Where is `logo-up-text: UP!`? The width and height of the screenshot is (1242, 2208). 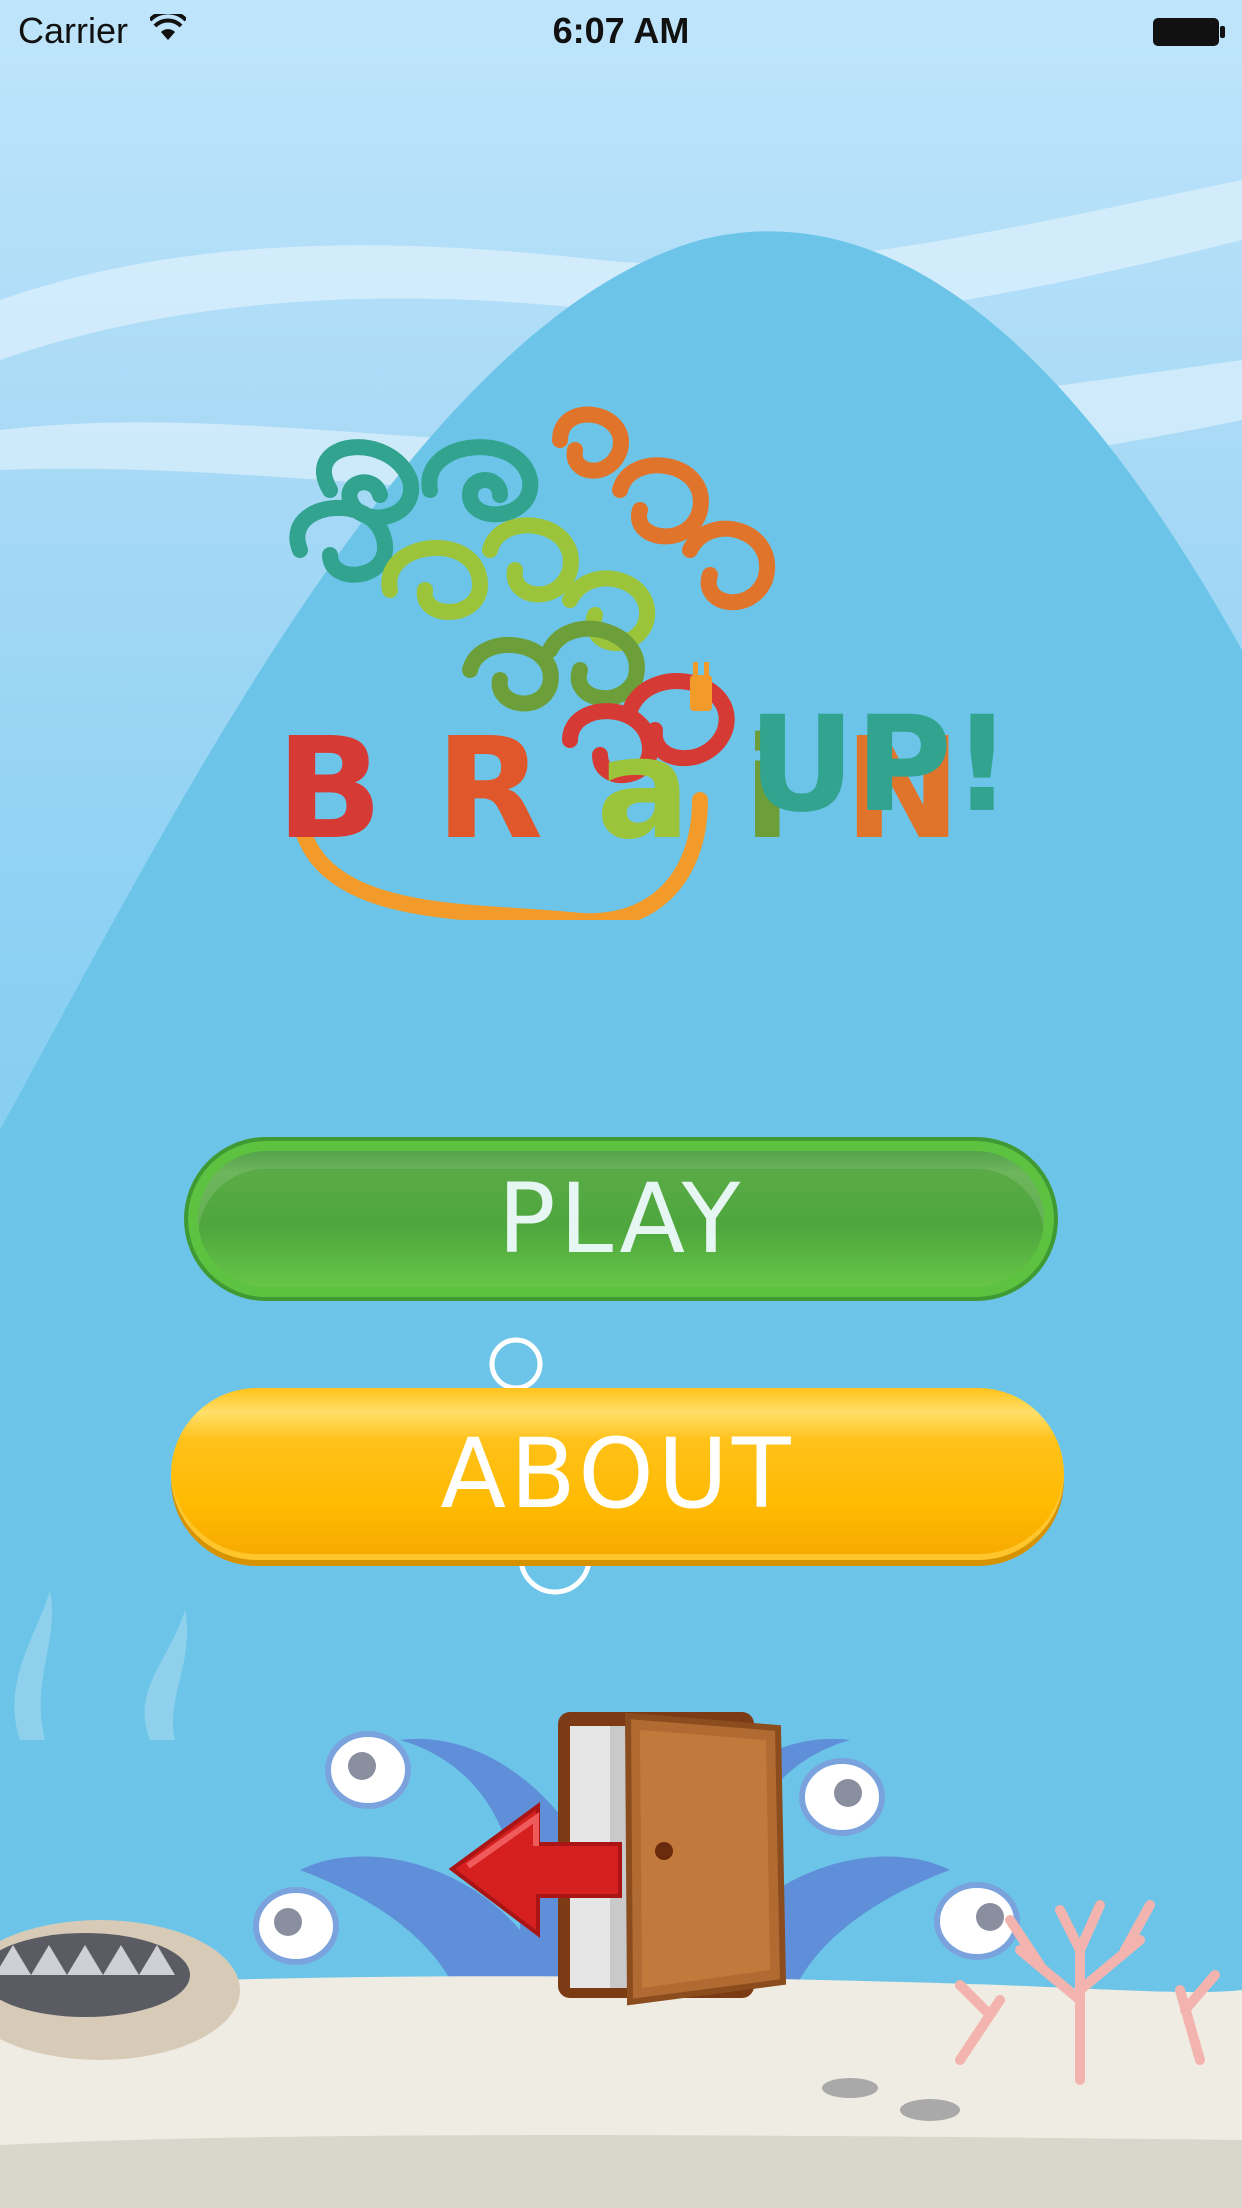
logo-up-text: UP! is located at coordinates (880, 765).